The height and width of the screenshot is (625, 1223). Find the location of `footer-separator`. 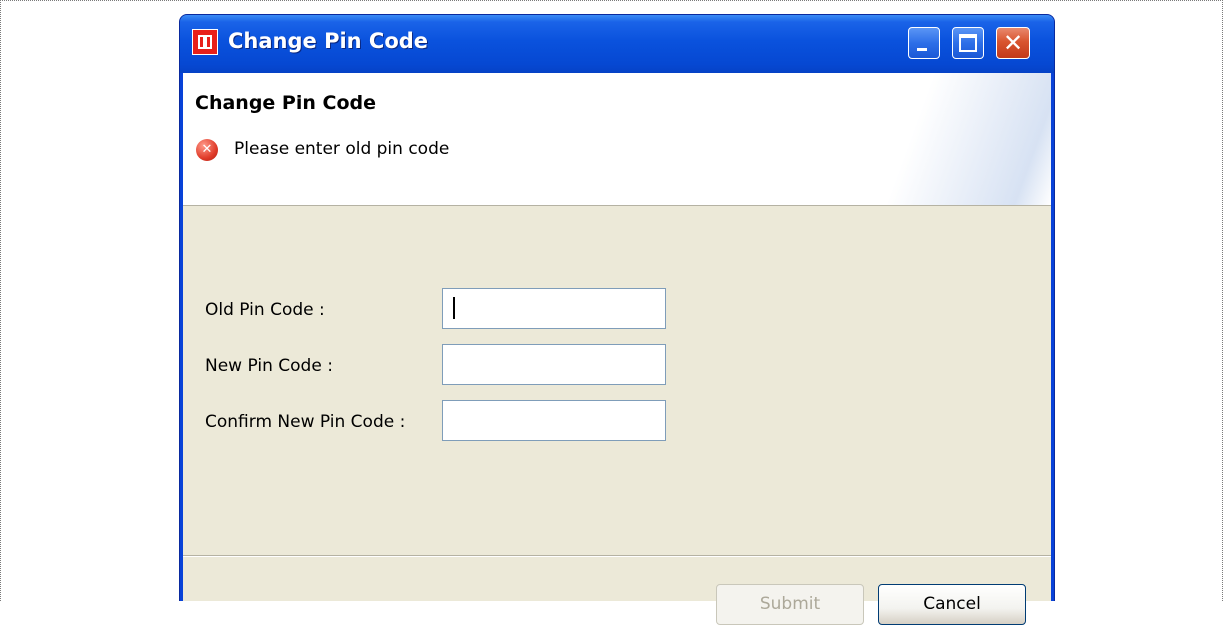

footer-separator is located at coordinates (617, 556).